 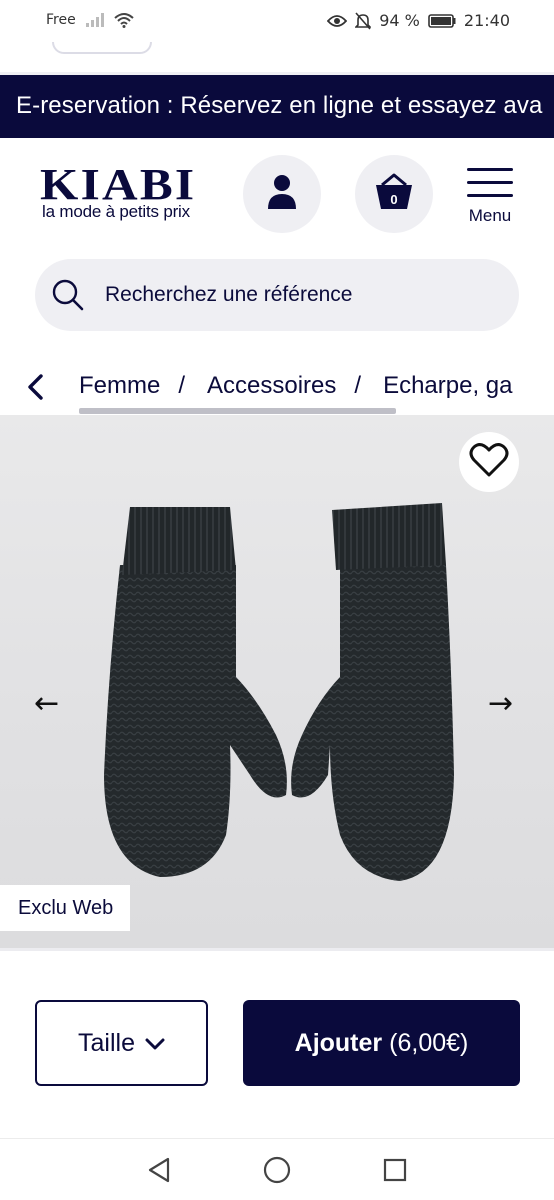 What do you see at coordinates (395, 1172) in the screenshot?
I see `recents-square-icon` at bounding box center [395, 1172].